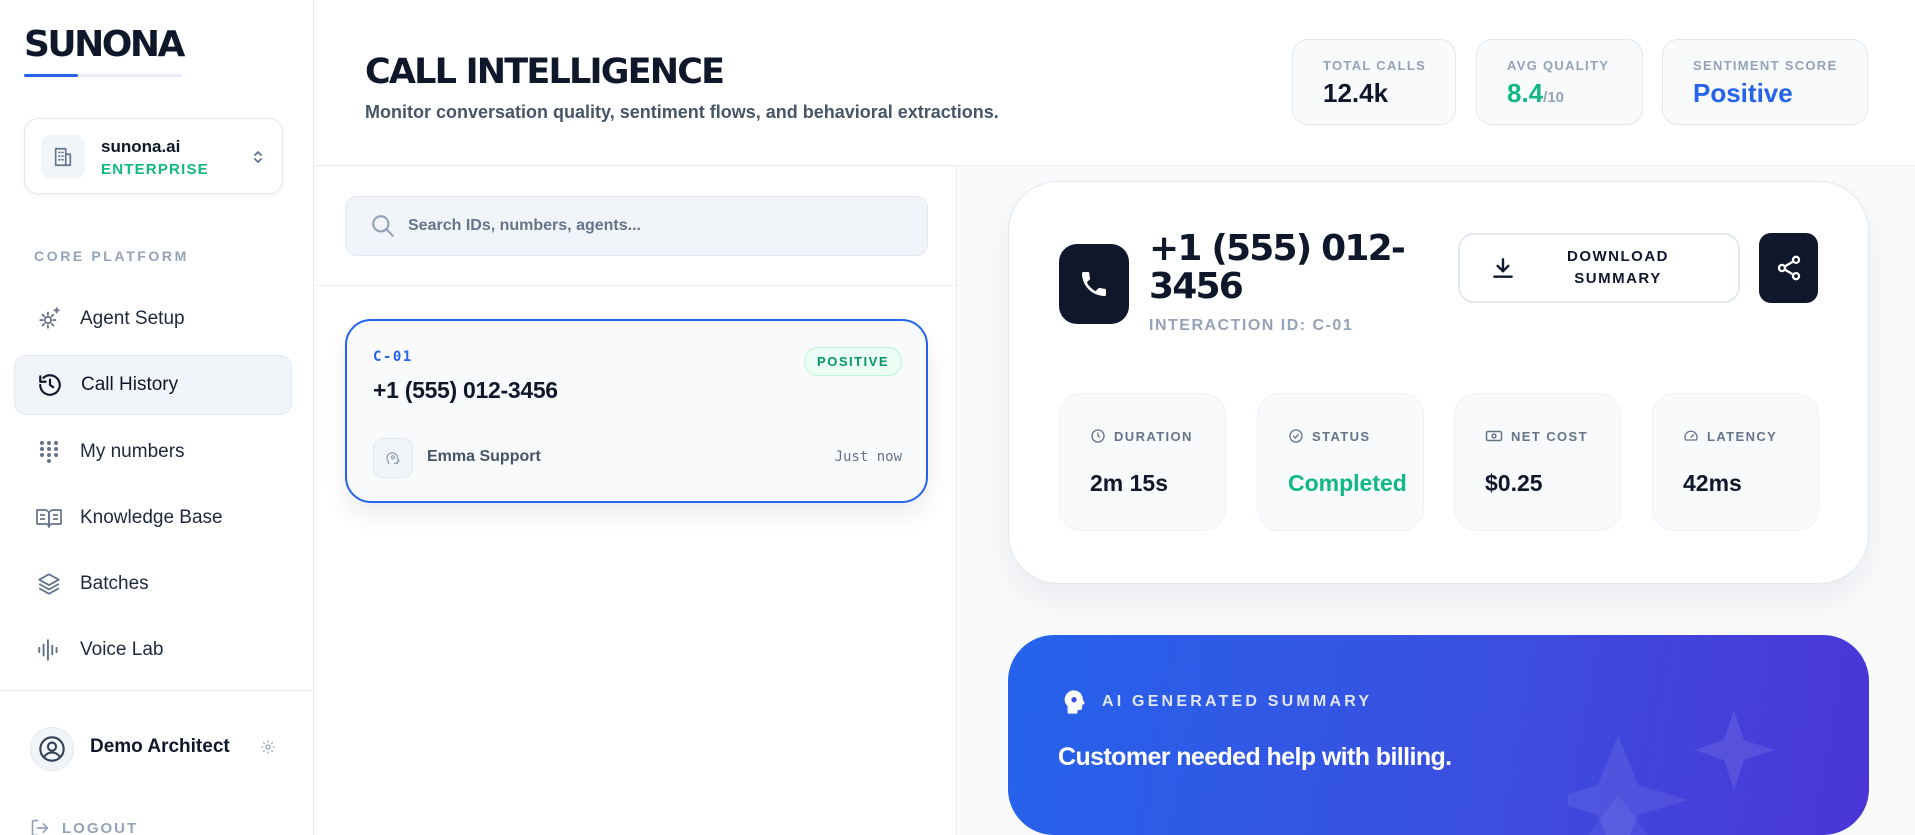  What do you see at coordinates (393, 357) in the screenshot?
I see `call-id: C-01` at bounding box center [393, 357].